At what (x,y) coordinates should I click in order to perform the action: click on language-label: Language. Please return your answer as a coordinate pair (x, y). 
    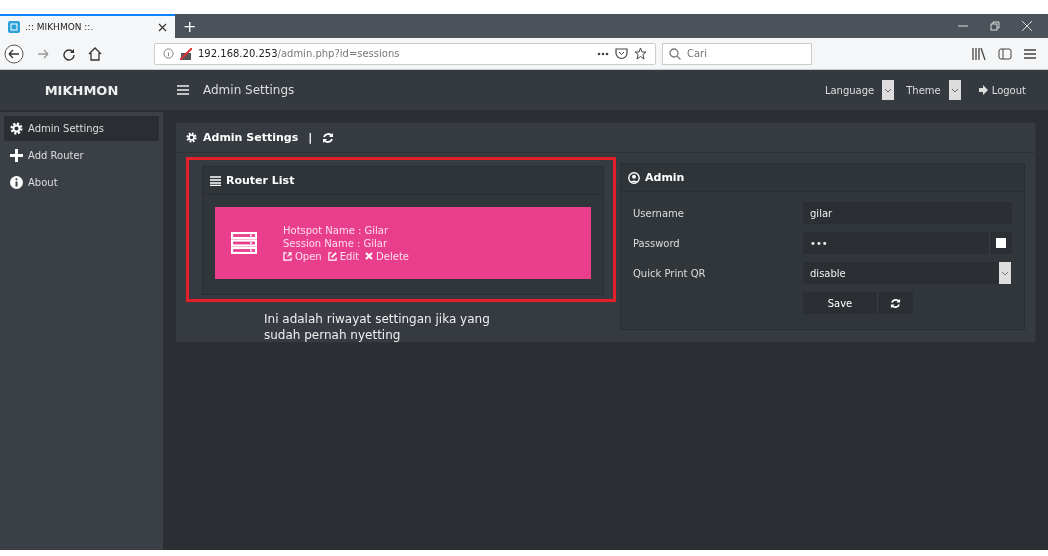
    Looking at the image, I should click on (849, 90).